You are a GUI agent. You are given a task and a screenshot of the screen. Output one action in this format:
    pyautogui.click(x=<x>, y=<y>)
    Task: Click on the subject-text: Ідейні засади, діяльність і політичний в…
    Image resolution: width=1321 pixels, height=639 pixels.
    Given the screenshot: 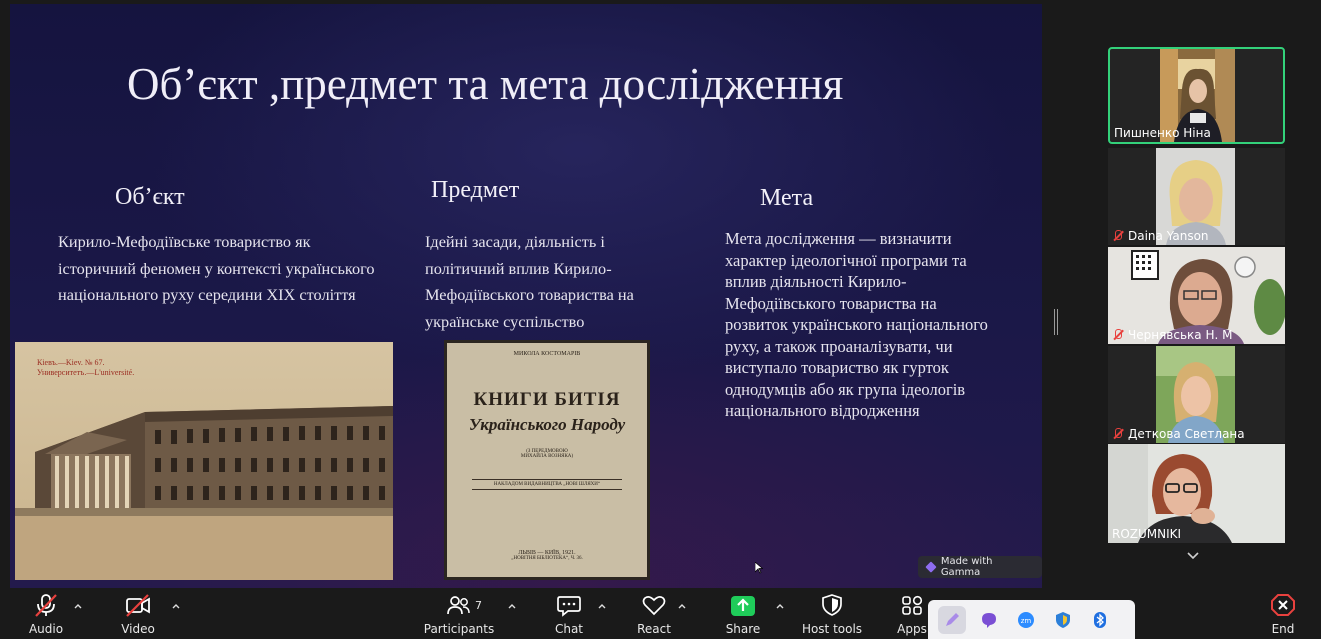 What is the action you would take?
    pyautogui.click(x=529, y=281)
    